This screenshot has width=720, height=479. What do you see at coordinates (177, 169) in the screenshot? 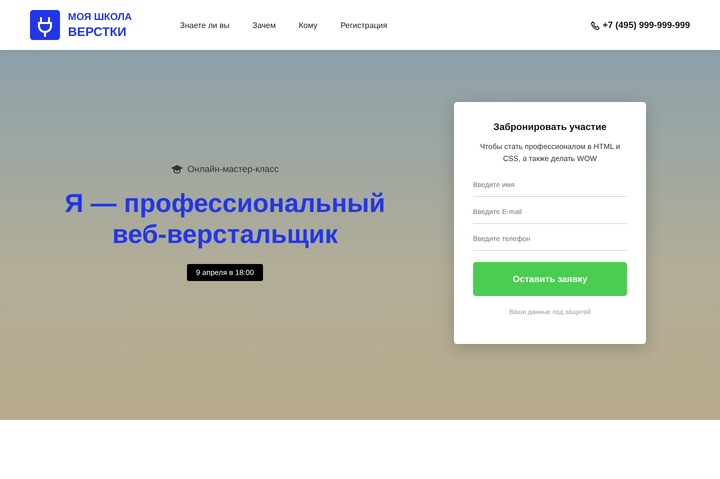
I see `graduation-cap-icon` at bounding box center [177, 169].